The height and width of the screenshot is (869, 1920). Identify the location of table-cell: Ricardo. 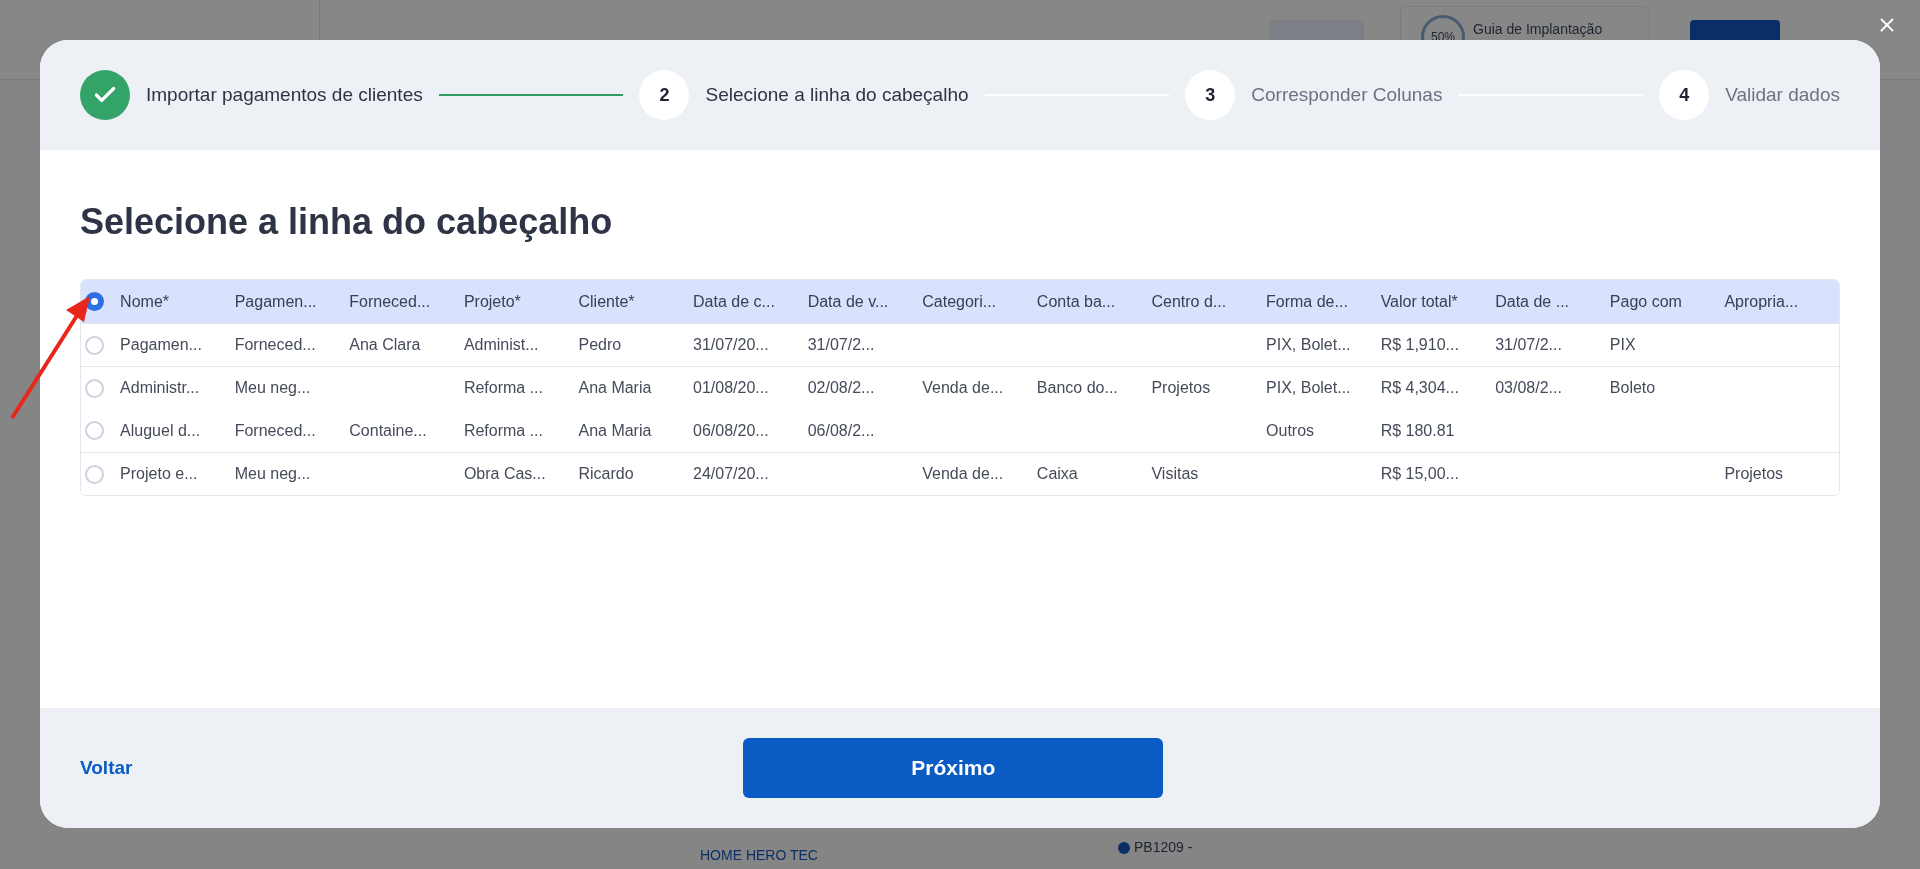
(606, 473).